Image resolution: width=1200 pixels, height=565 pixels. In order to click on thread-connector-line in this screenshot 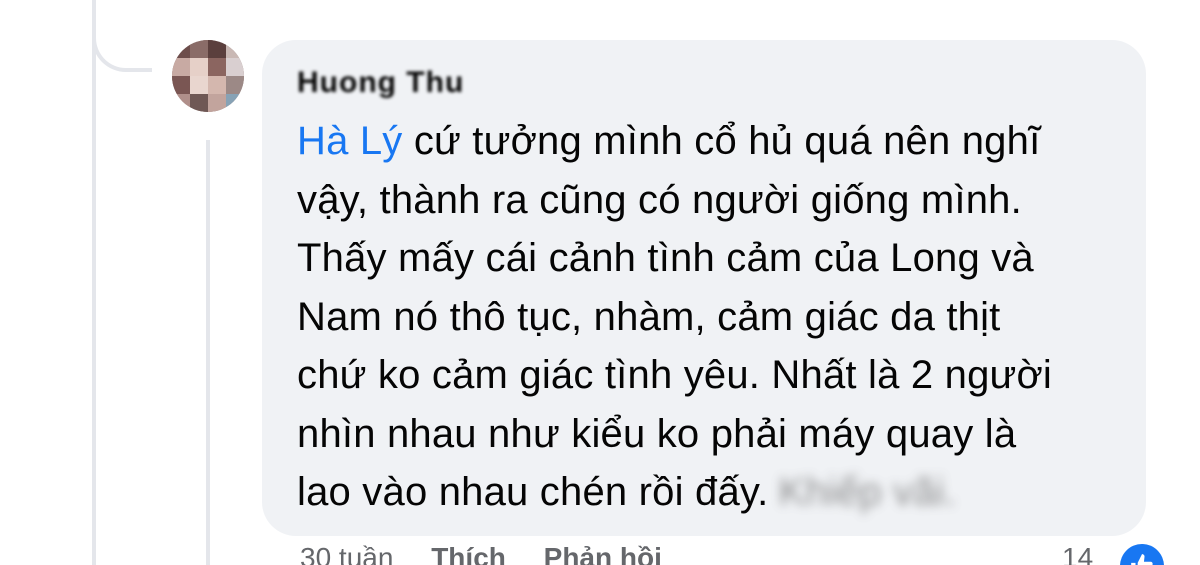, I will do `click(94, 282)`.